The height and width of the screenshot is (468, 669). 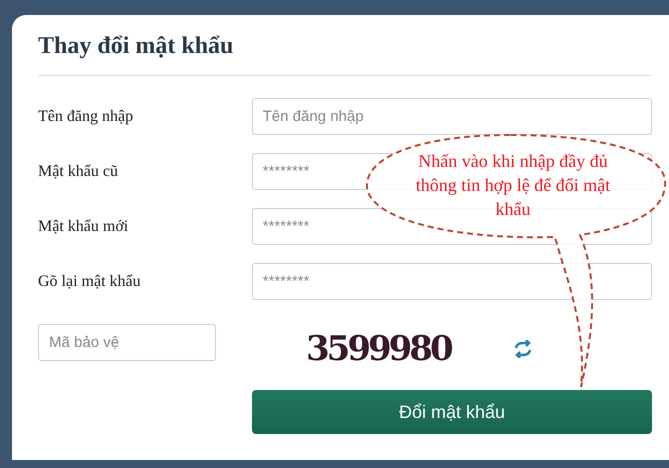 What do you see at coordinates (452, 116) in the screenshot?
I see `input-field: Tên đăng nhập` at bounding box center [452, 116].